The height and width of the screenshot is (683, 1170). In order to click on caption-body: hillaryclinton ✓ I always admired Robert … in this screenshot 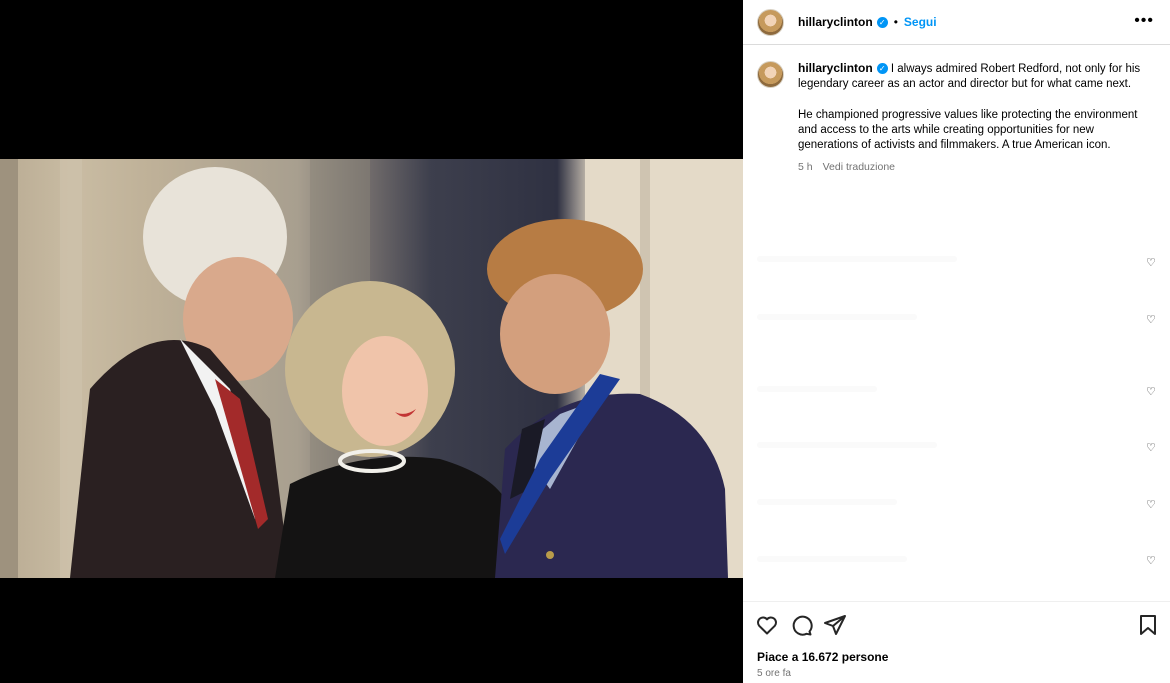, I will do `click(970, 118)`.